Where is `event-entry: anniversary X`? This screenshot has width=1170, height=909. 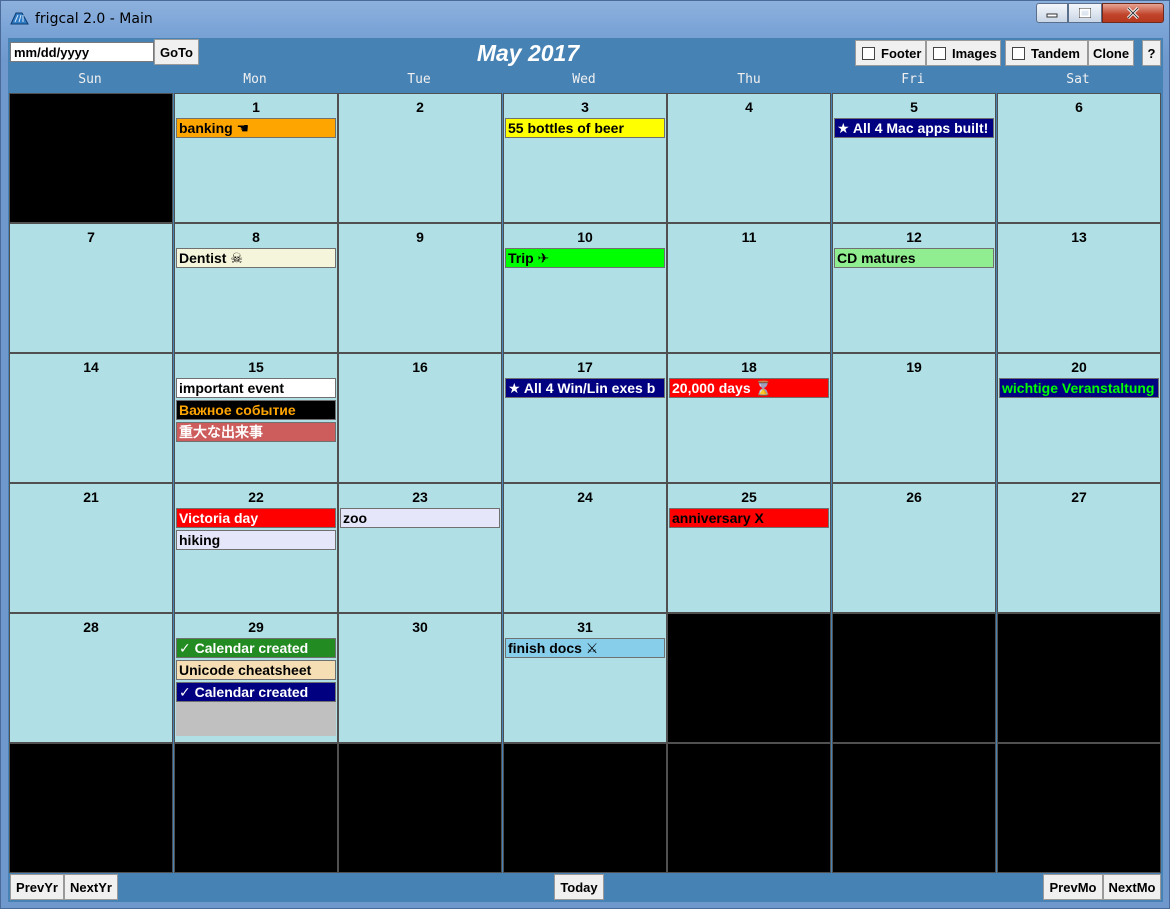 event-entry: anniversary X is located at coordinates (749, 518).